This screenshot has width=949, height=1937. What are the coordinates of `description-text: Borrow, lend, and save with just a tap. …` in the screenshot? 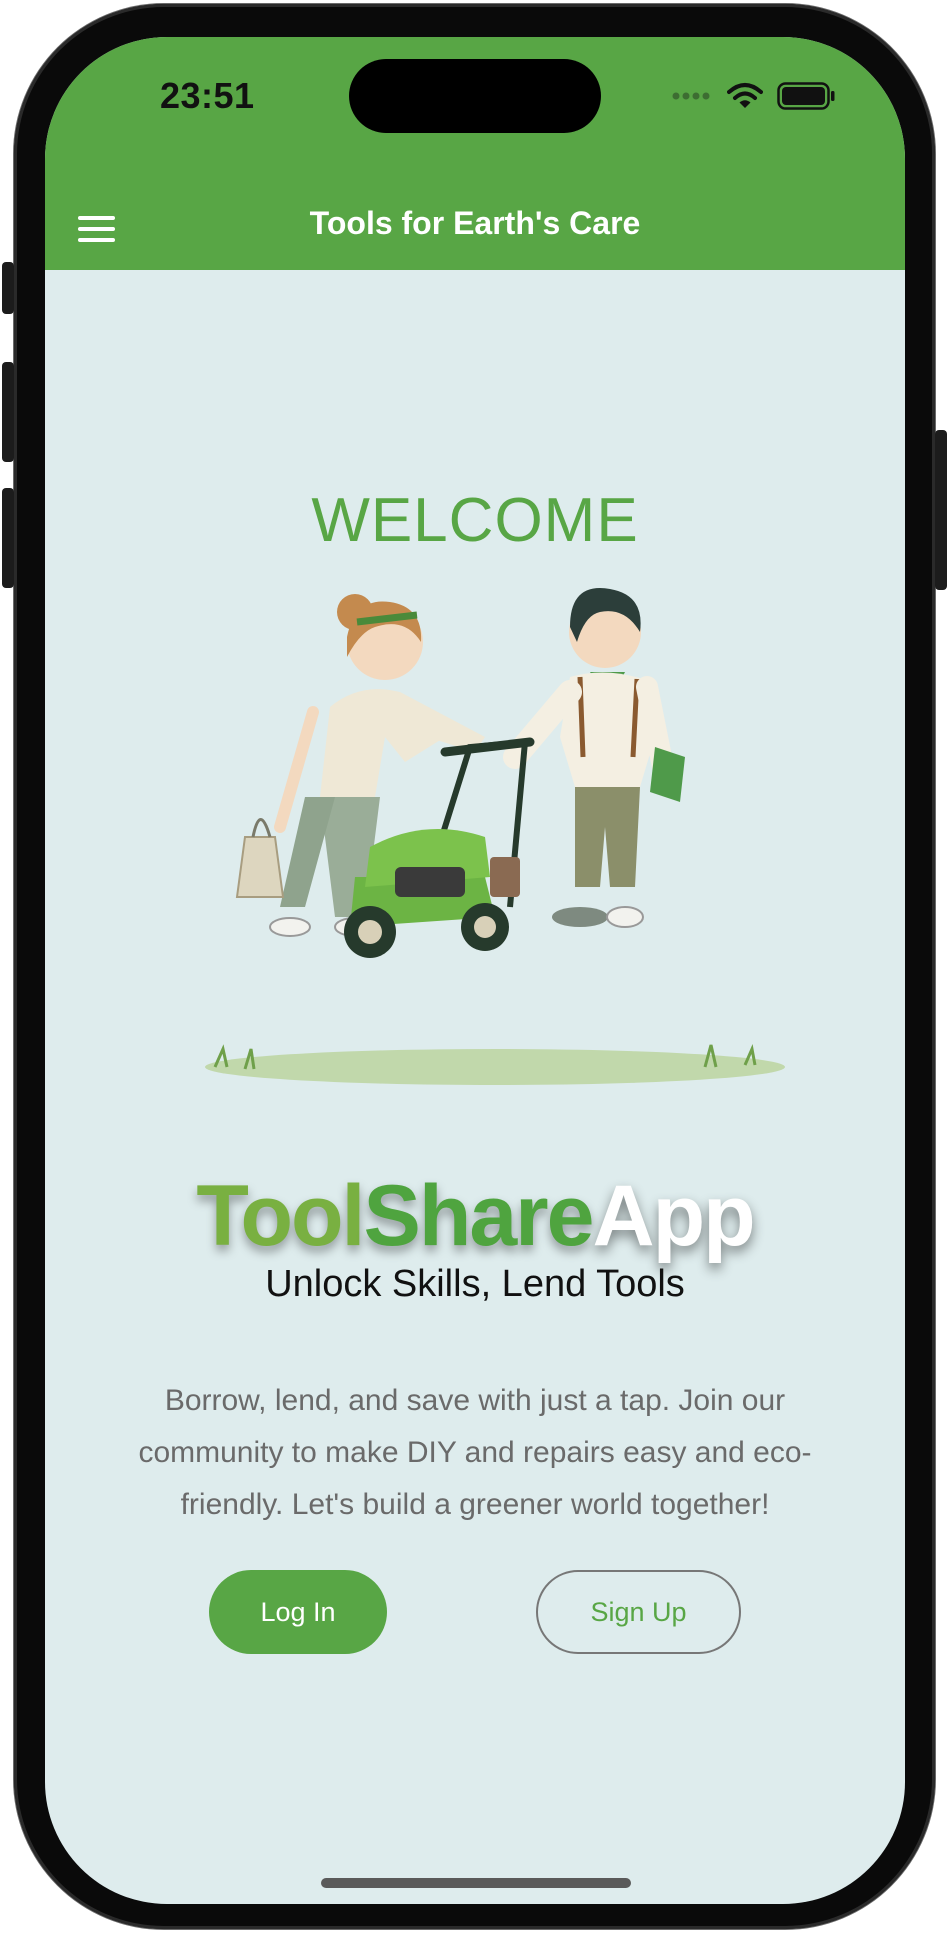 It's located at (475, 1452).